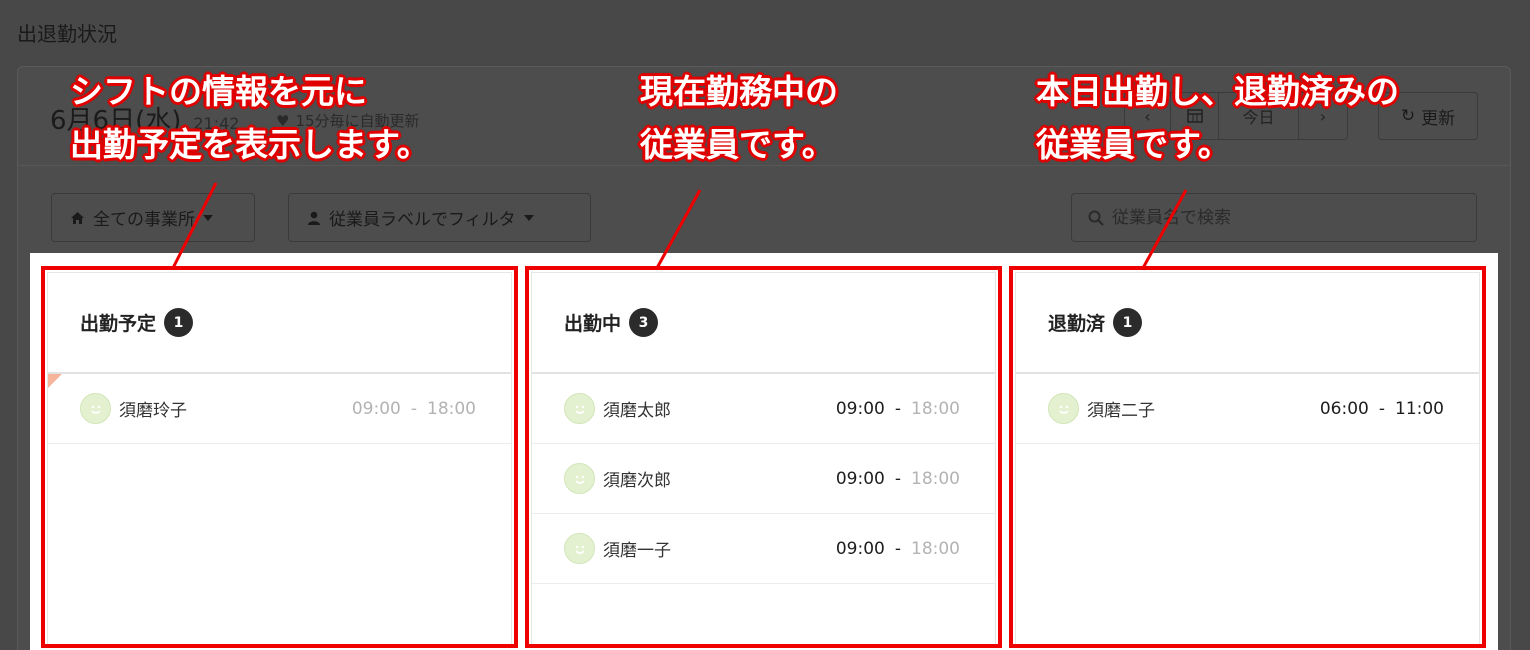 The height and width of the screenshot is (650, 1530). I want to click on column-title: 退勤済, so click(1077, 324).